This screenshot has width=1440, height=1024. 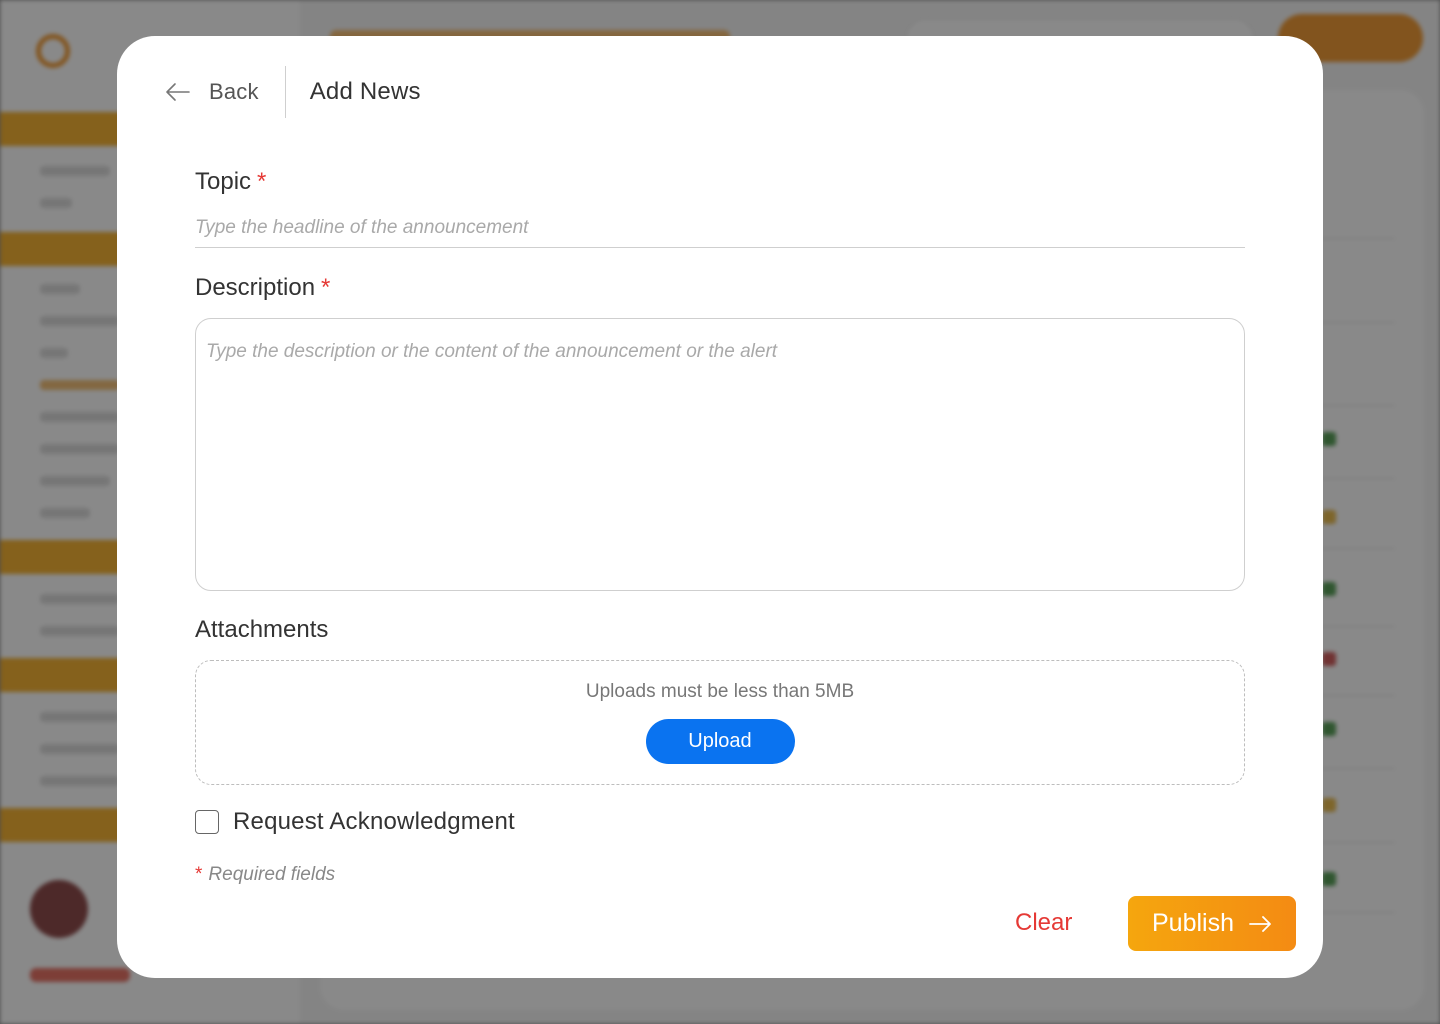 I want to click on request-acknowledgment-option: Request Acknowledgment, so click(x=355, y=822).